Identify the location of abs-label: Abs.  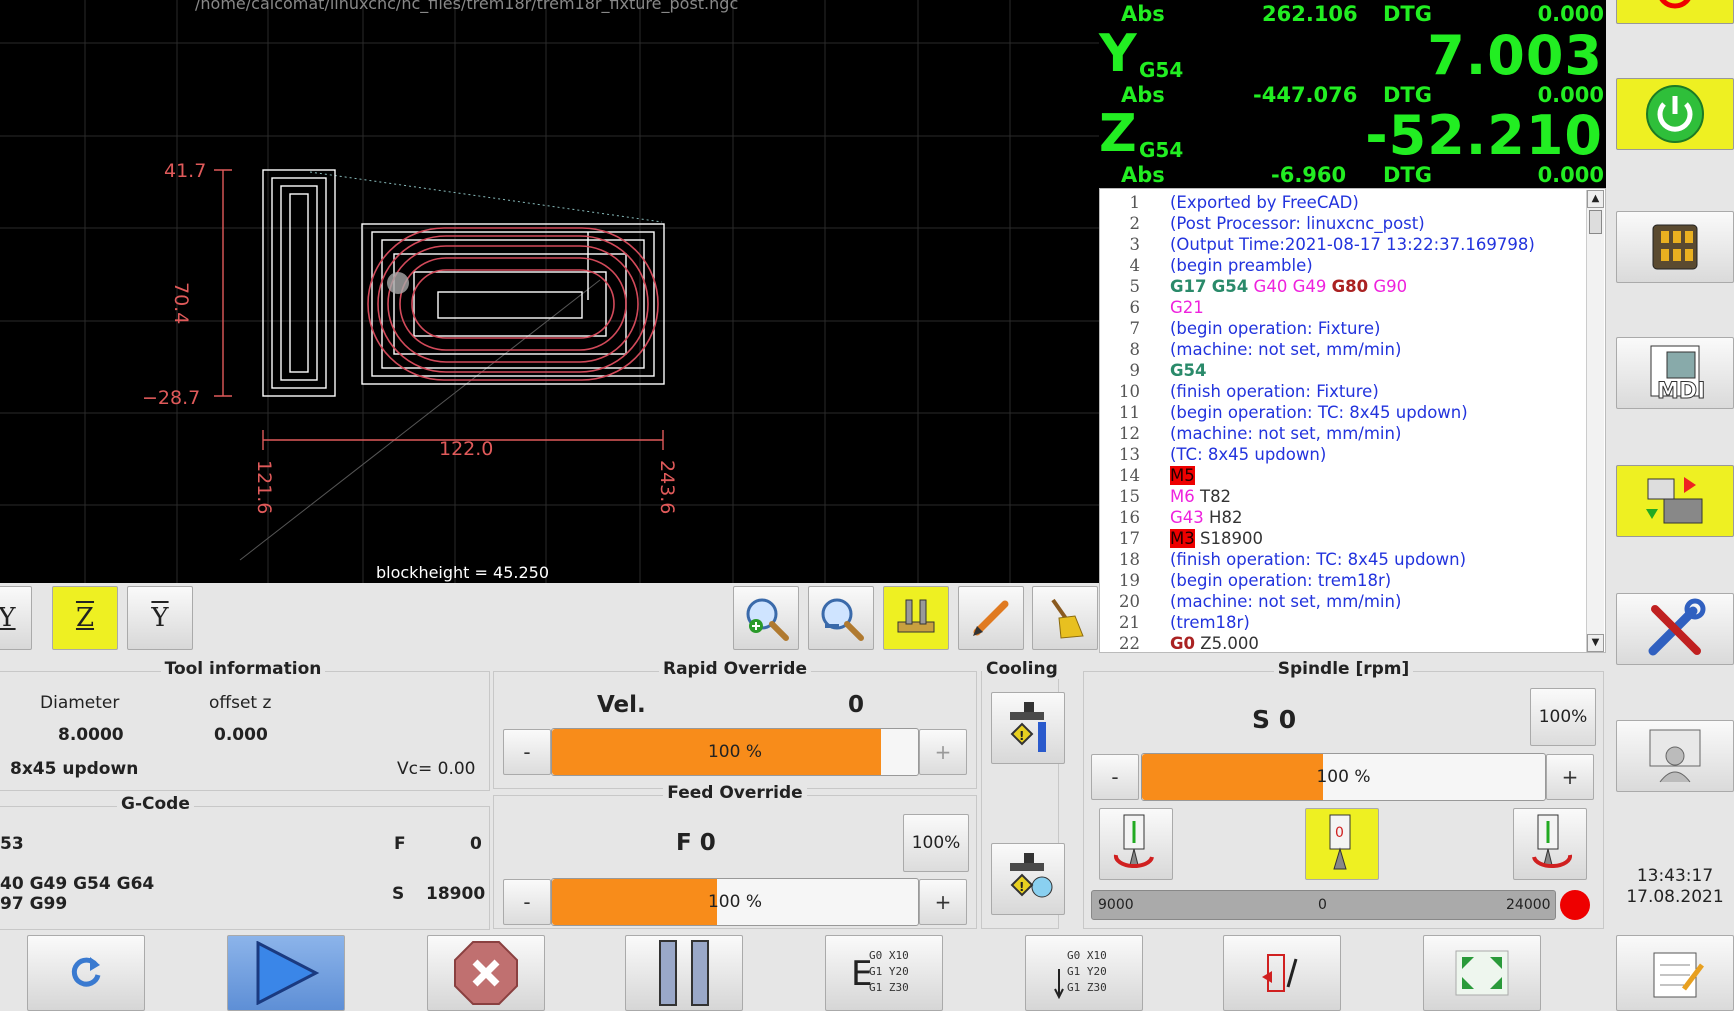
(1143, 175).